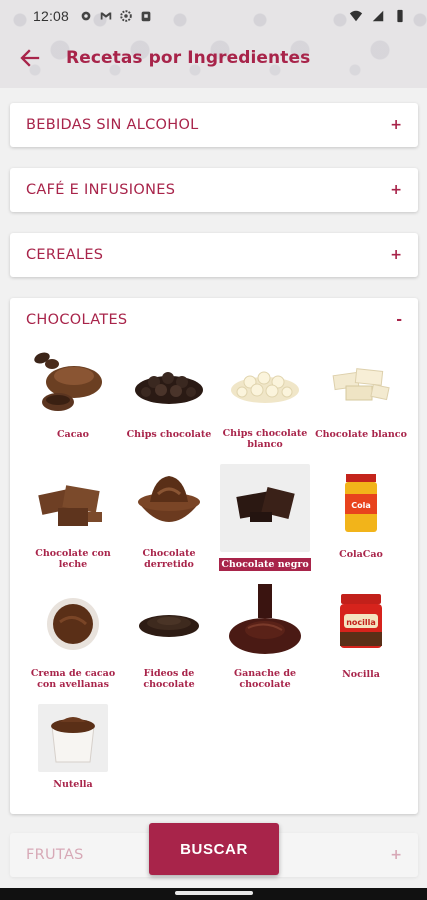 This screenshot has height=900, width=427. I want to click on section-header: BEBIDAS SIN ALCOHOL +, so click(214, 125).